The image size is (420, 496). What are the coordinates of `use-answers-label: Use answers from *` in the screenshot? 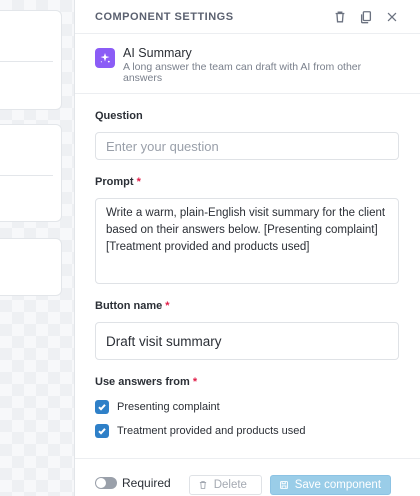 It's located at (146, 382).